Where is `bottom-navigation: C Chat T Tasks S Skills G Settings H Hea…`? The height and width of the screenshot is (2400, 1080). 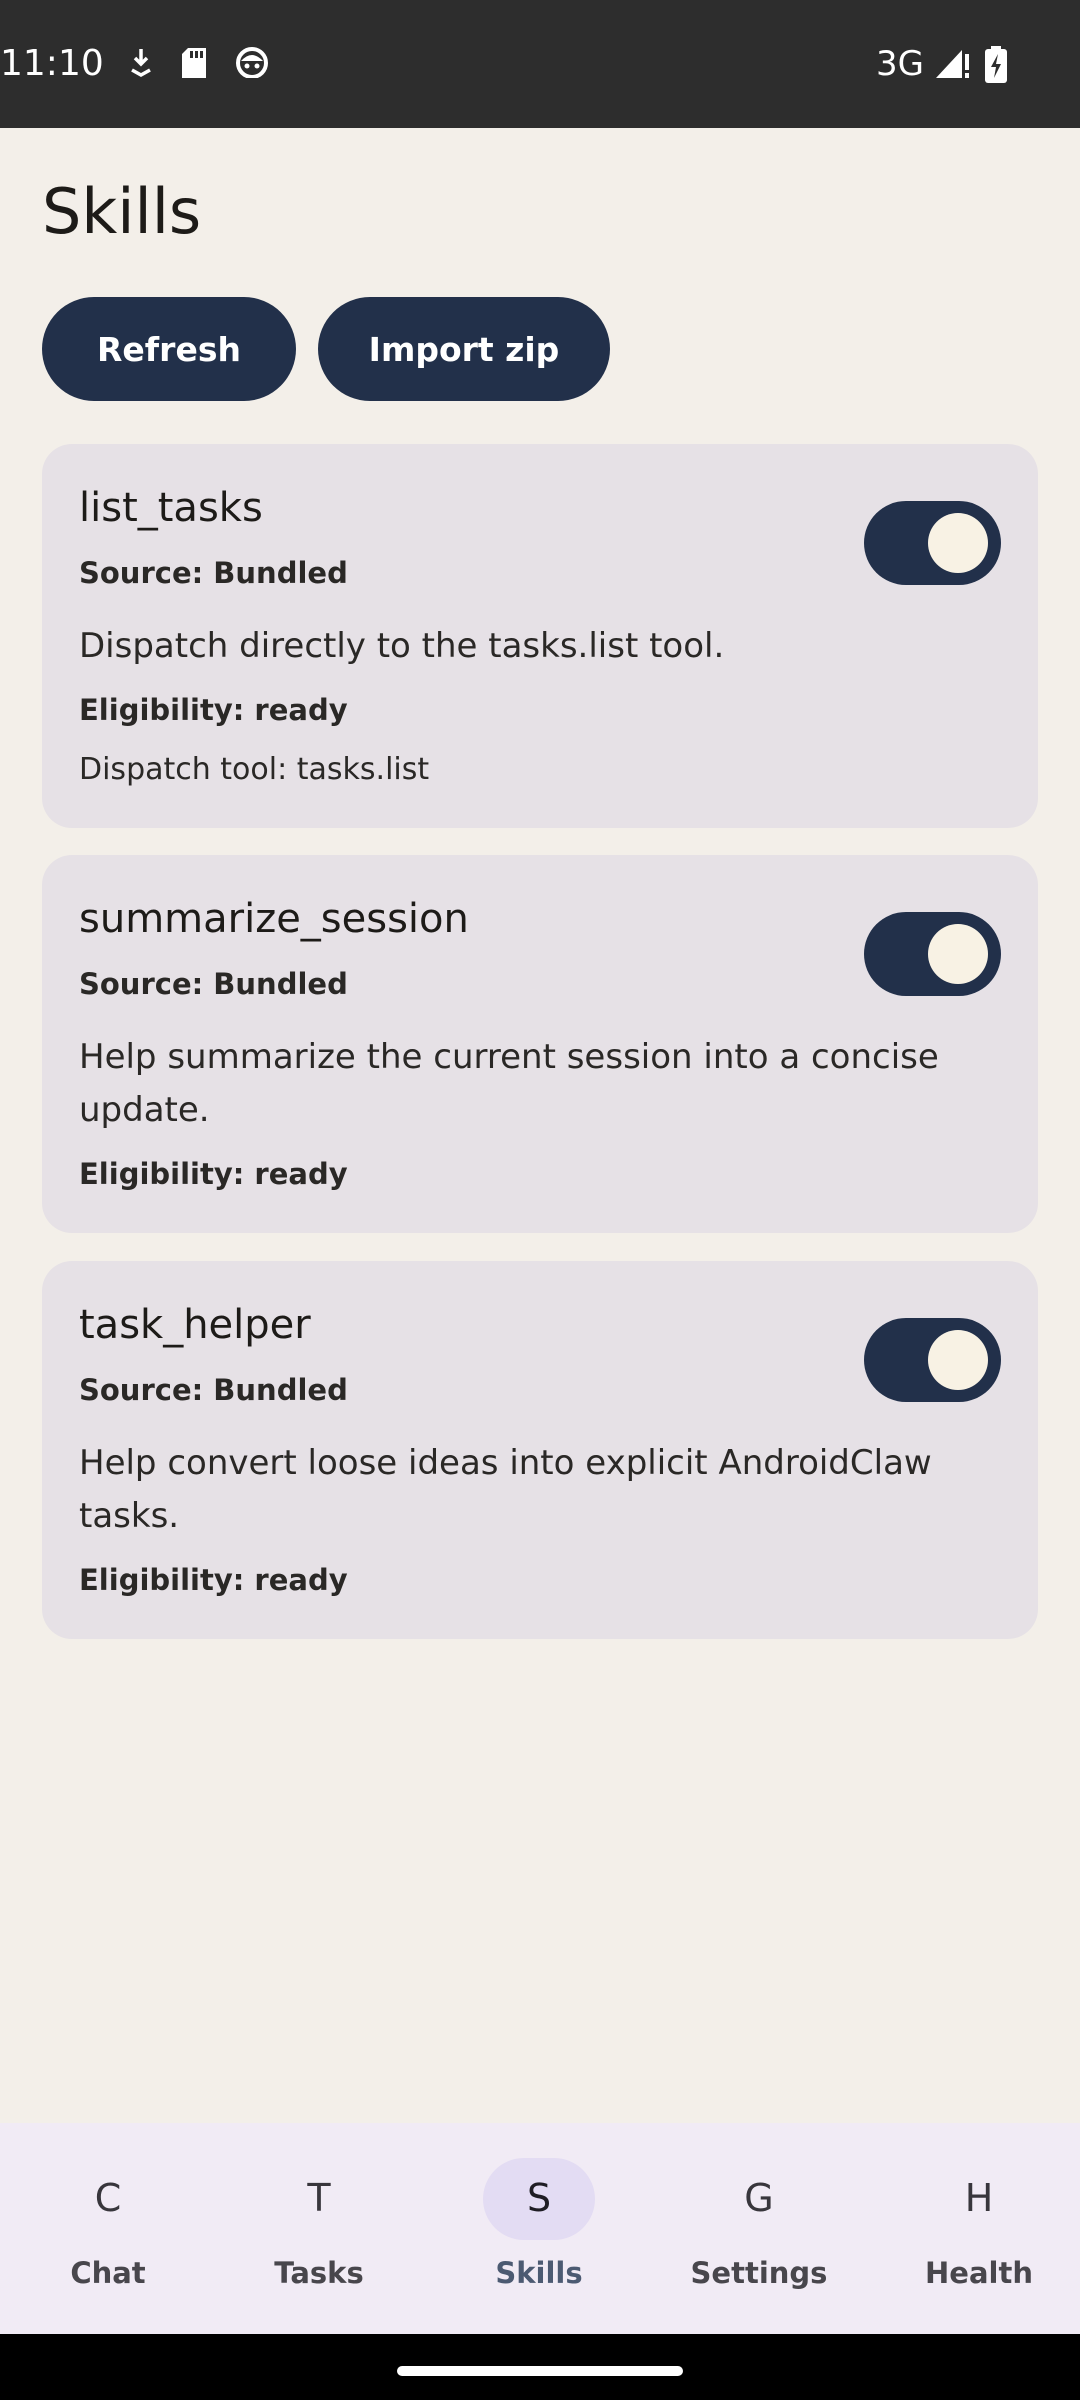
bottom-navigation: C Chat T Tasks S Skills G Settings H Hea… is located at coordinates (540, 2228).